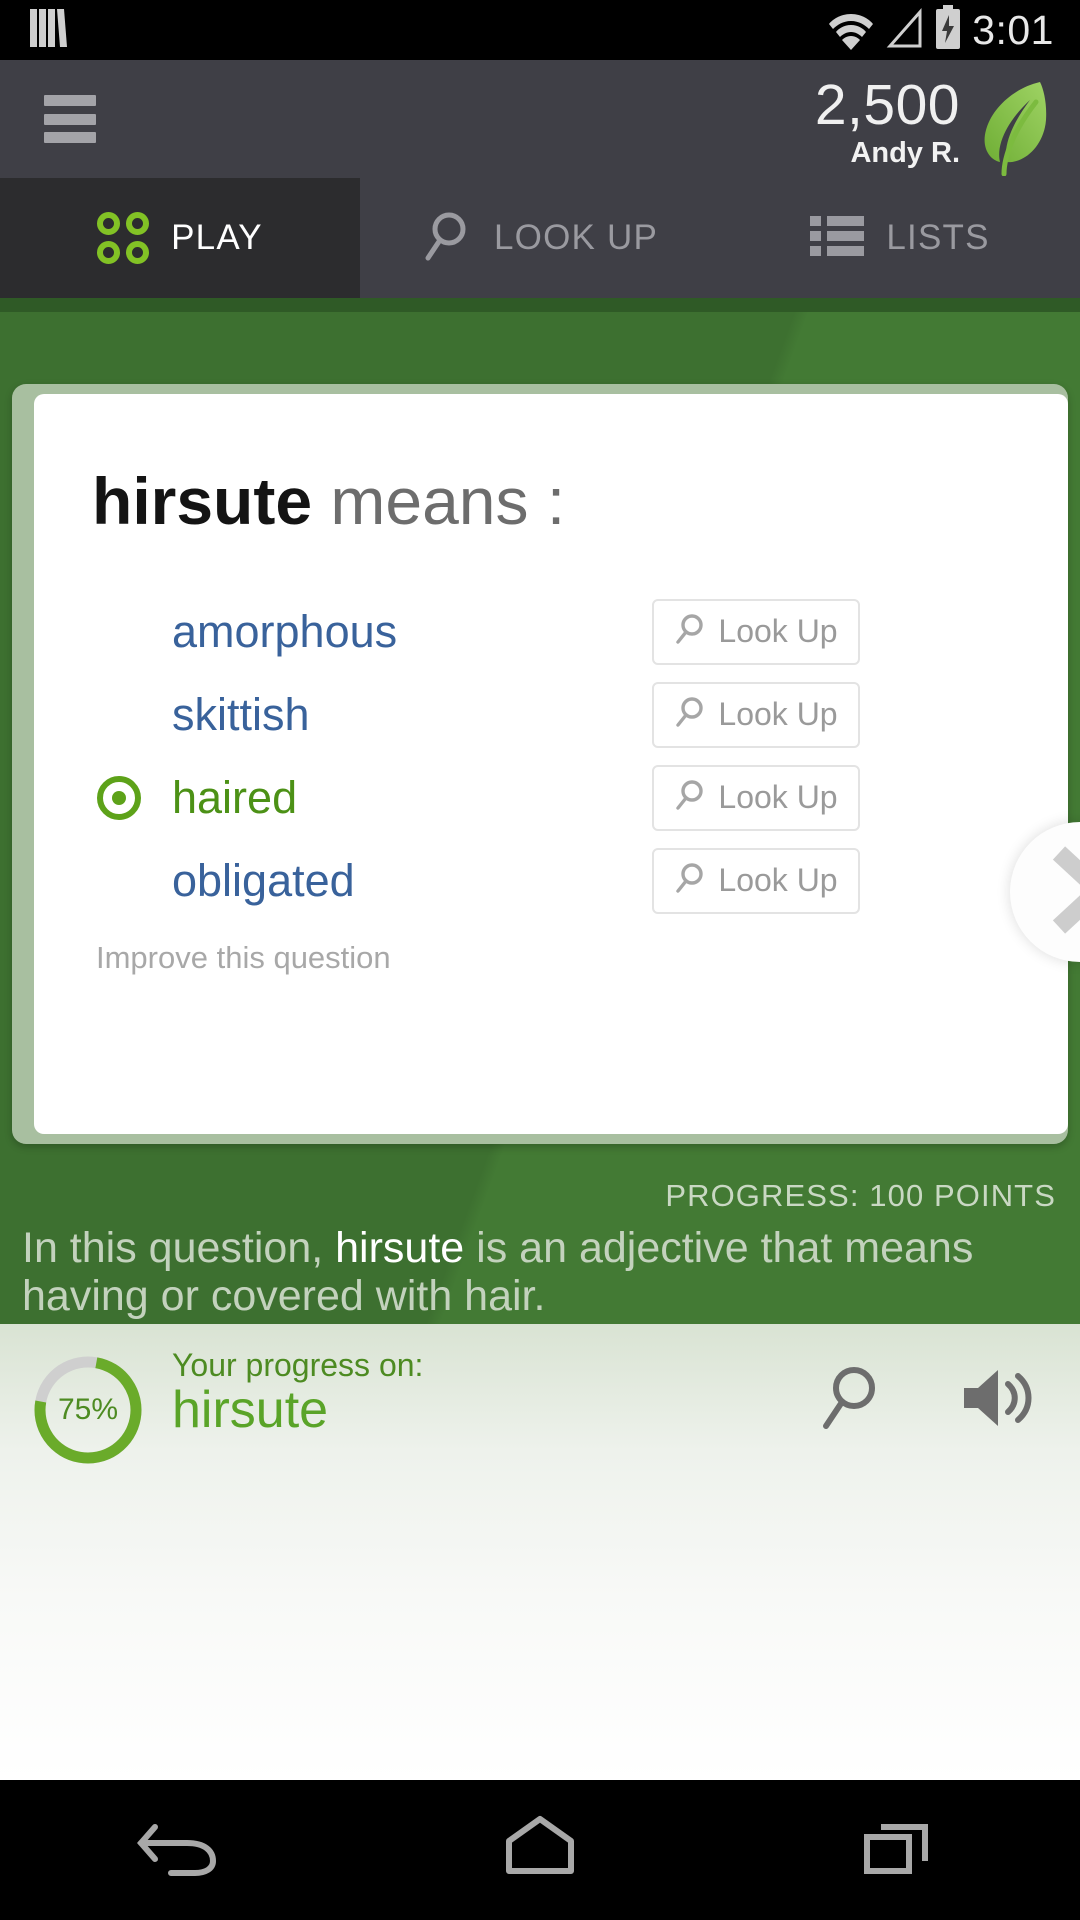  I want to click on chevron-right-icon, so click(1062, 892).